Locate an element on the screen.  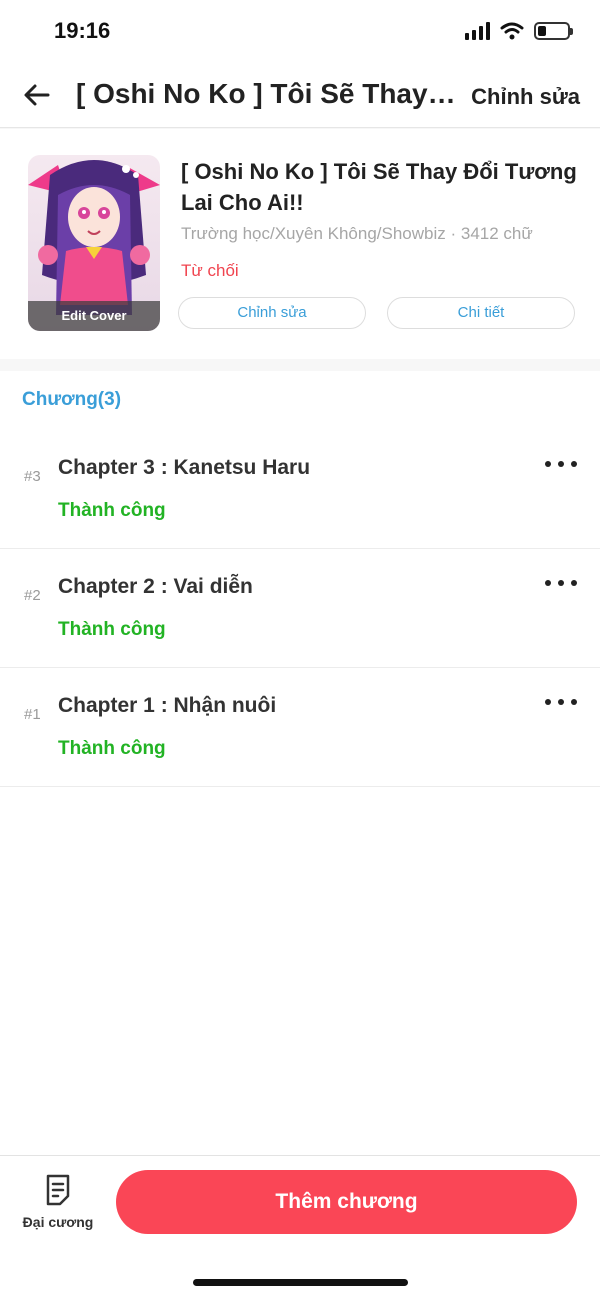
outline-button: Đại cương is located at coordinates (58, 1206).